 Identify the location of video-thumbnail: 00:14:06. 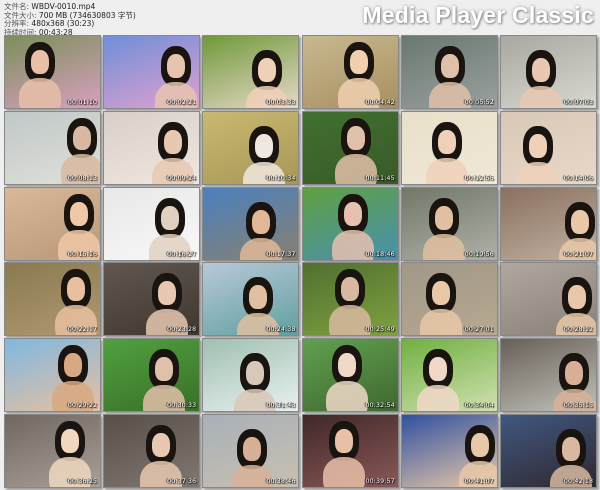
(548, 147).